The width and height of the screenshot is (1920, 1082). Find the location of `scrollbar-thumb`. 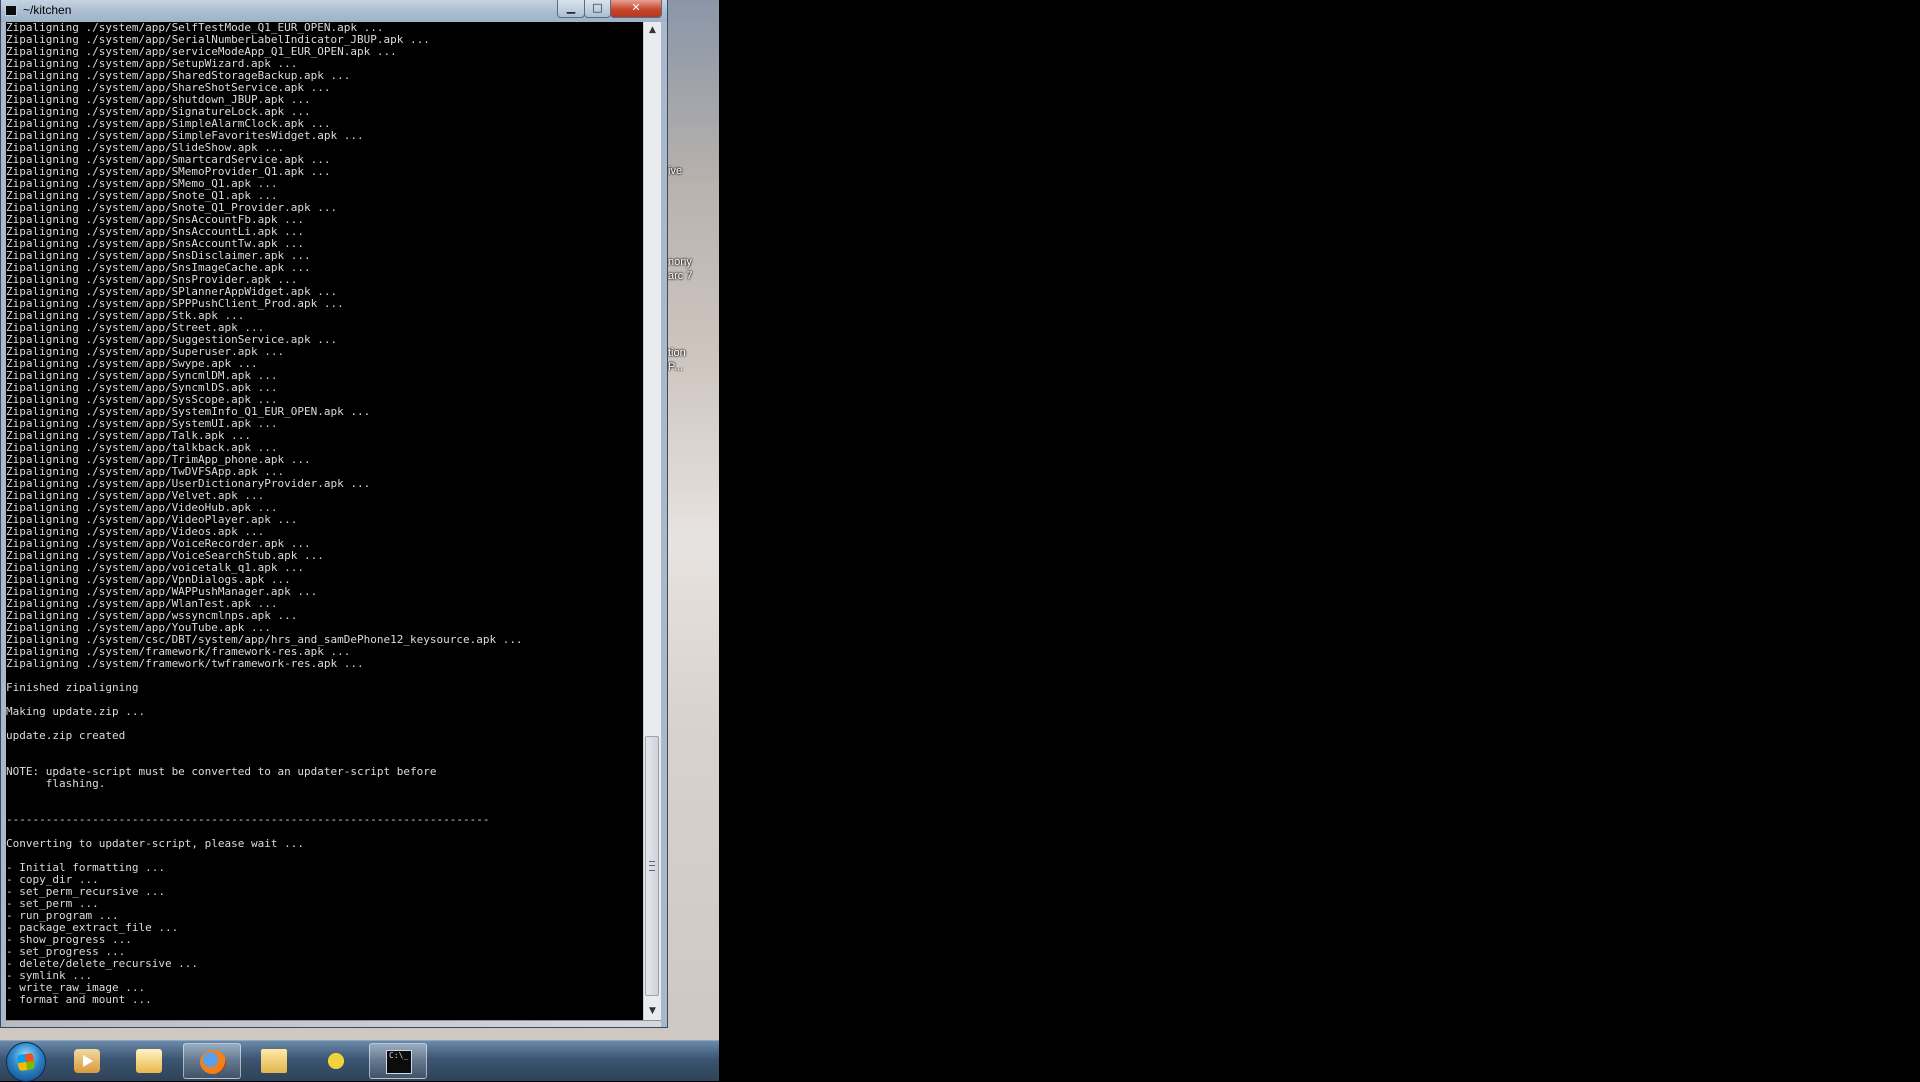

scrollbar-thumb is located at coordinates (652, 866).